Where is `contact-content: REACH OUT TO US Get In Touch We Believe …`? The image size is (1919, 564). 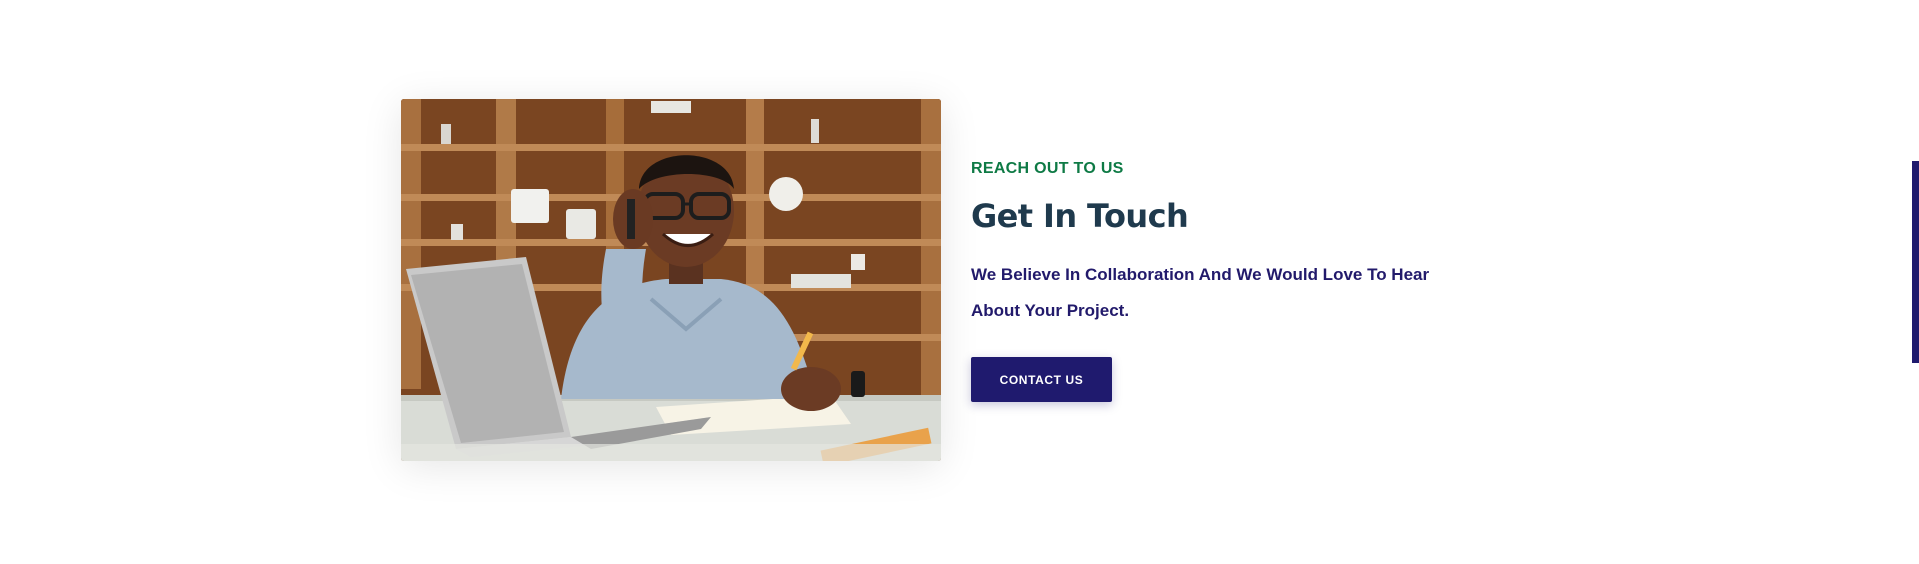 contact-content: REACH OUT TO US Get In Touch We Believe … is located at coordinates (1231, 279).